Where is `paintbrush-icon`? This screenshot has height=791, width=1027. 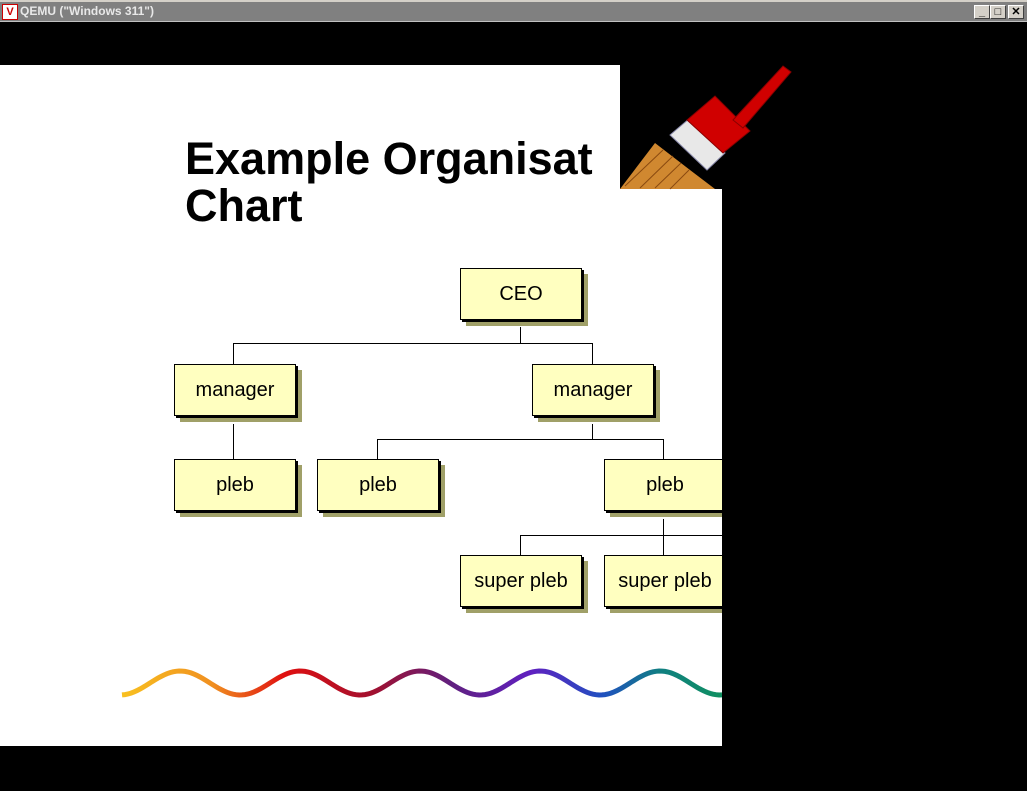
paintbrush-icon is located at coordinates (706, 127).